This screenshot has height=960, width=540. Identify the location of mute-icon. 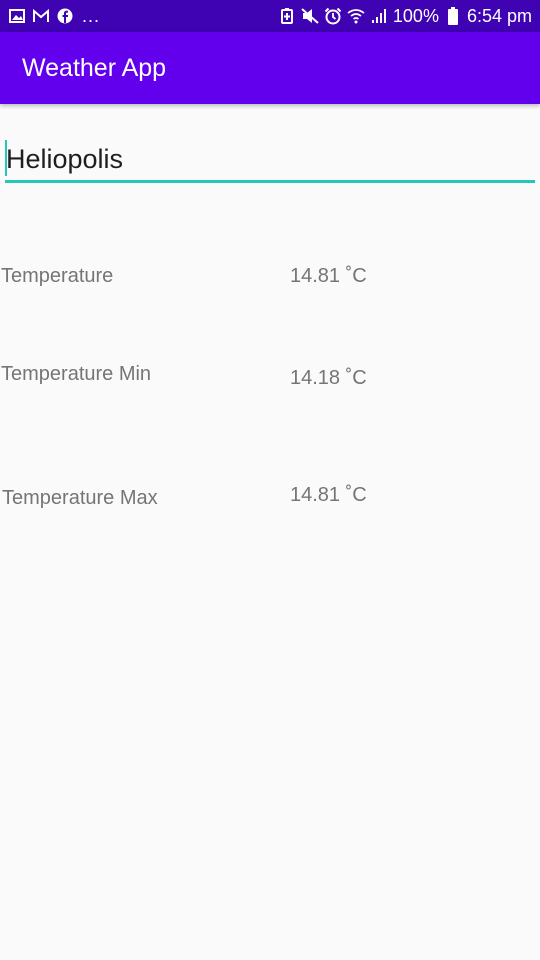
(310, 16).